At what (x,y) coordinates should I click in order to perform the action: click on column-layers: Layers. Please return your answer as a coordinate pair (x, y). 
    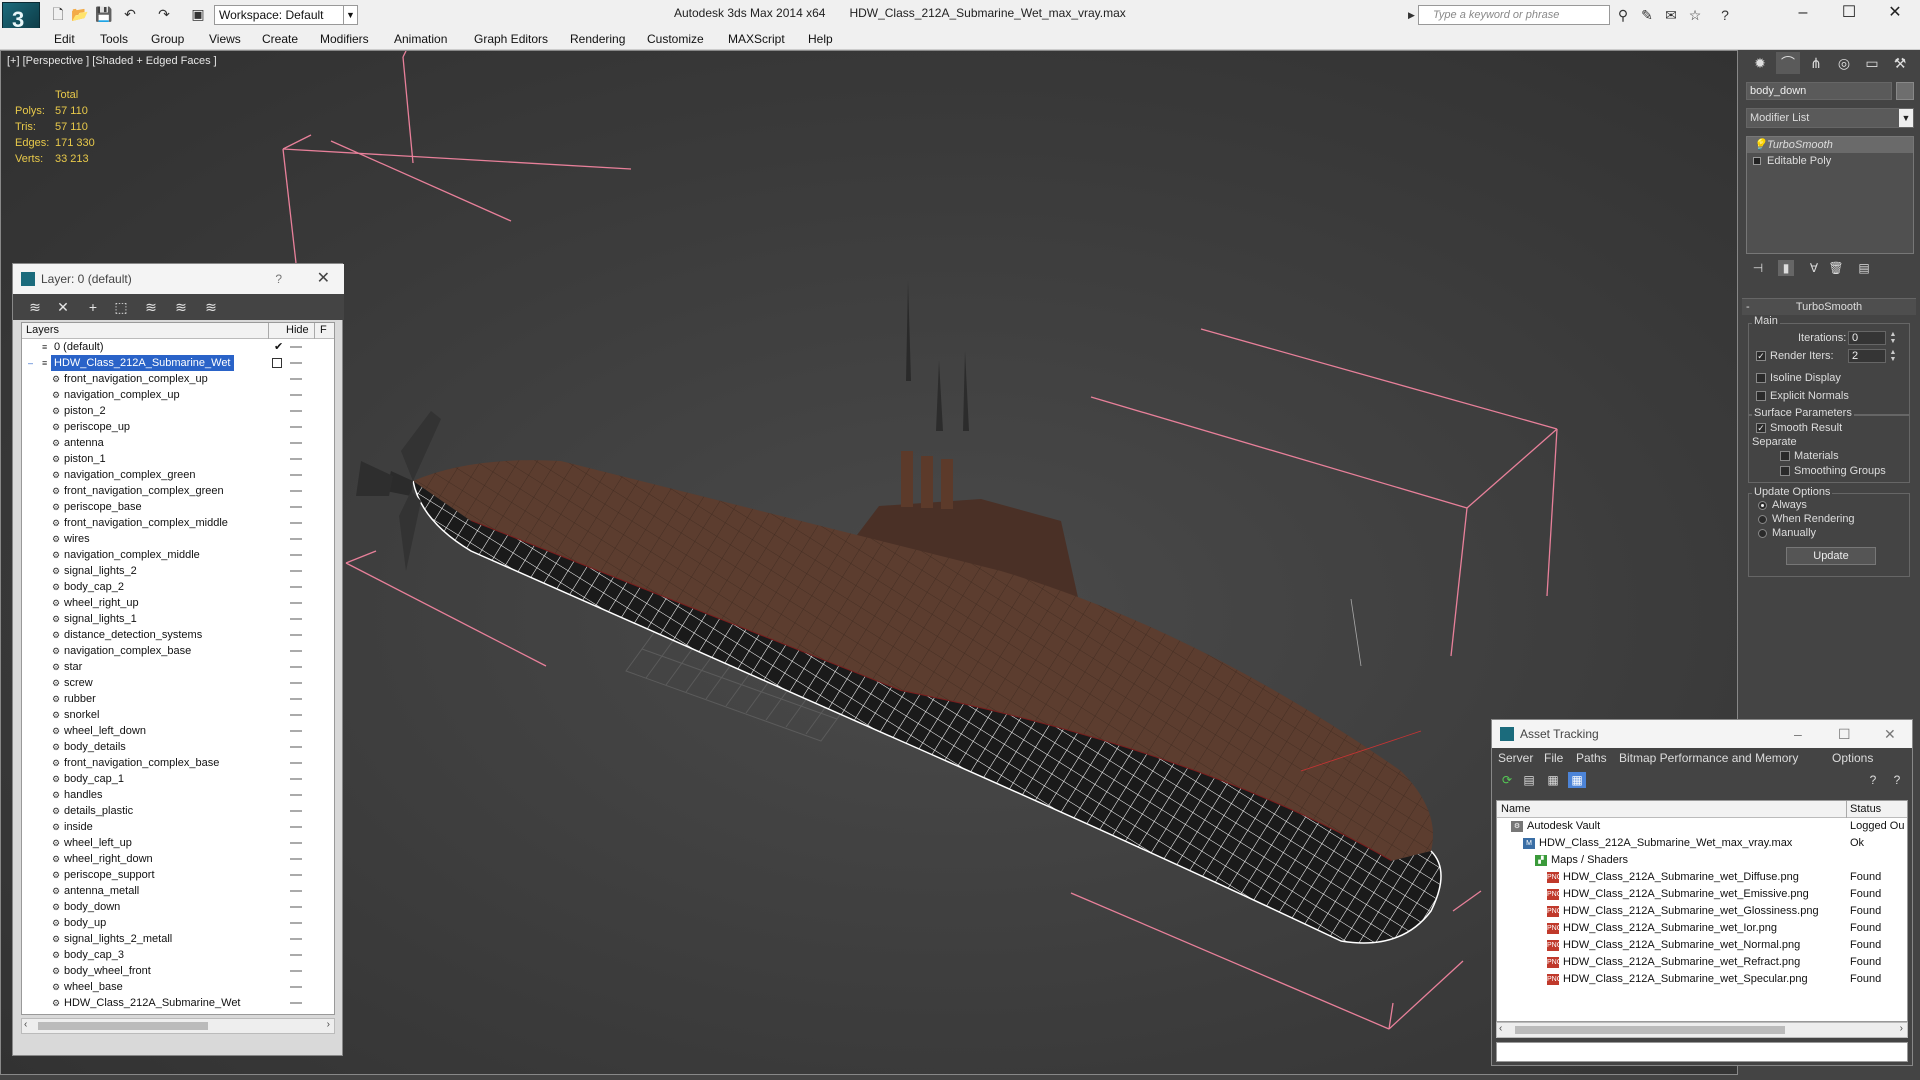
    Looking at the image, I should click on (42, 330).